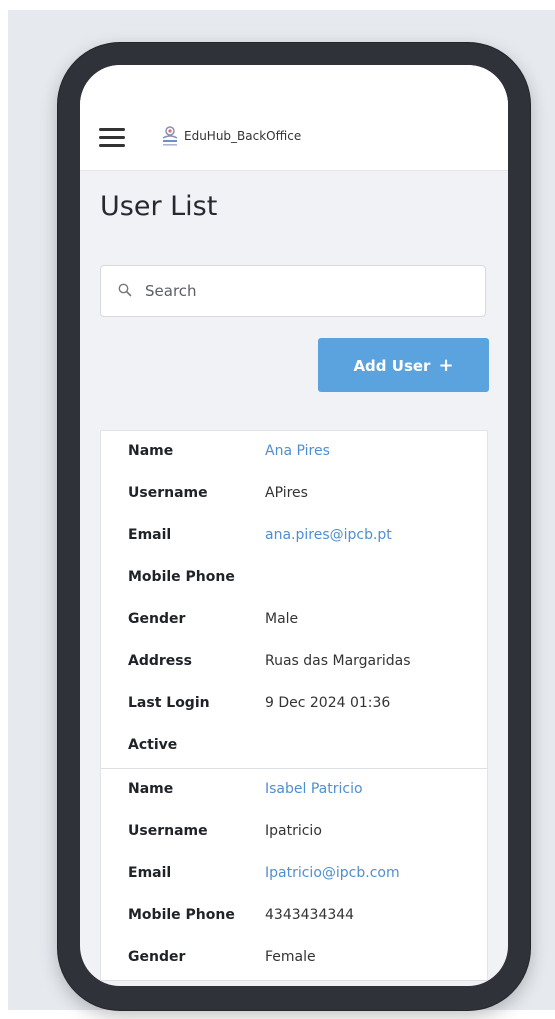  I want to click on table-row: Gender Female, so click(294, 959).